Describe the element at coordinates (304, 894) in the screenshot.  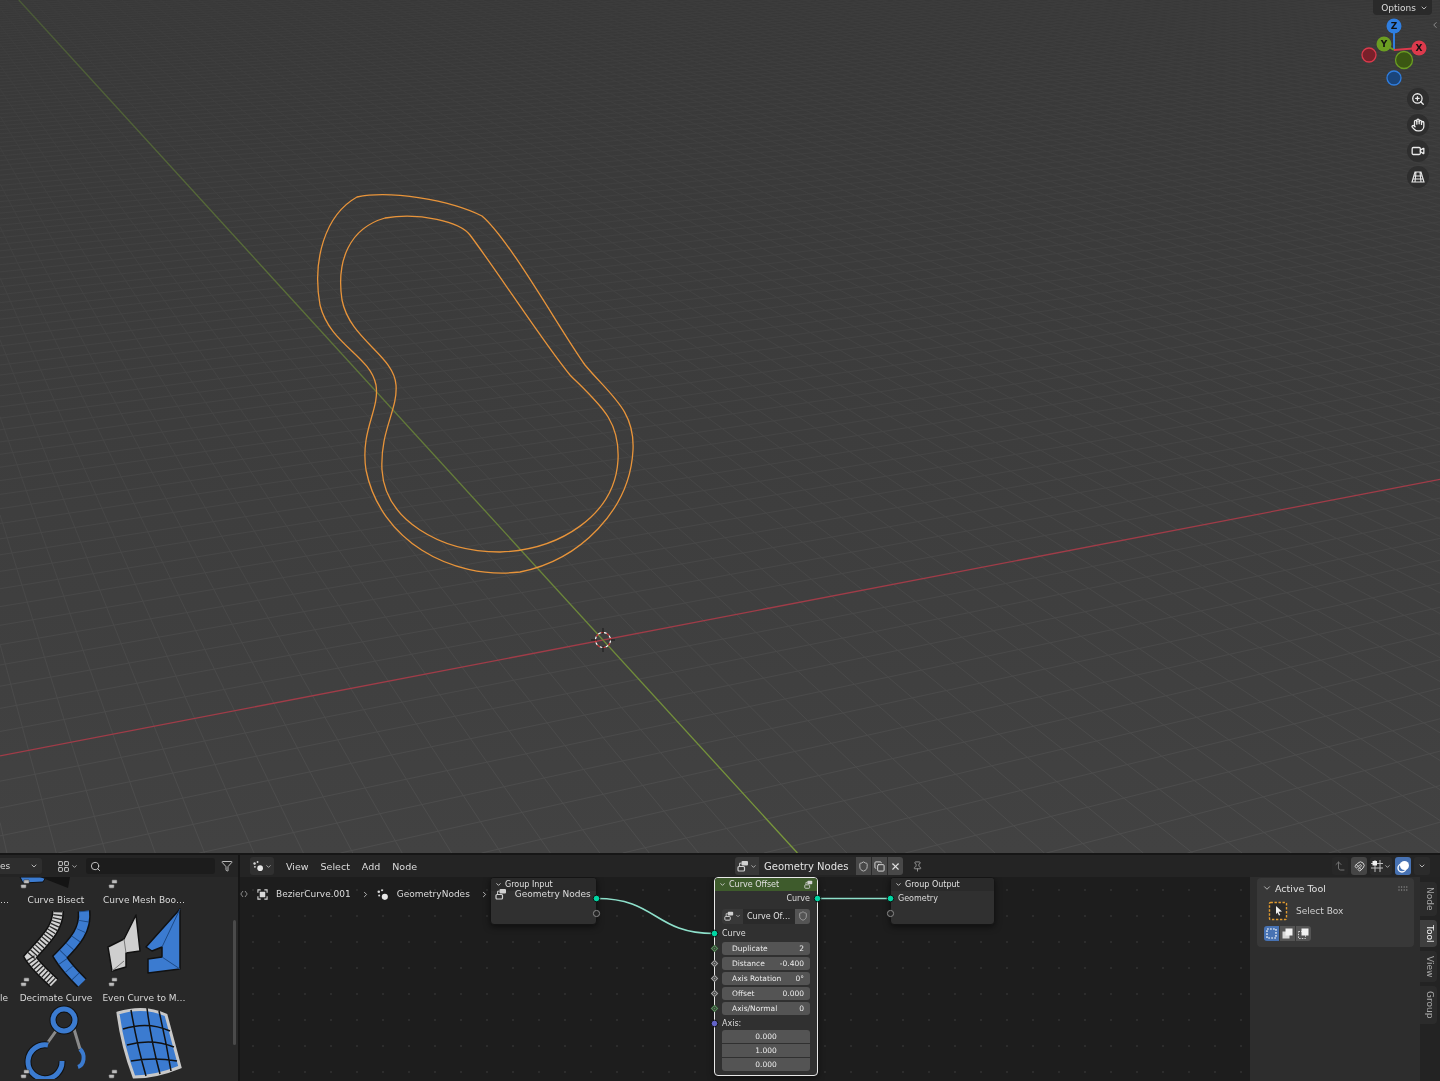
I see `breadcrumb-link: BezierCurve.001` at that location.